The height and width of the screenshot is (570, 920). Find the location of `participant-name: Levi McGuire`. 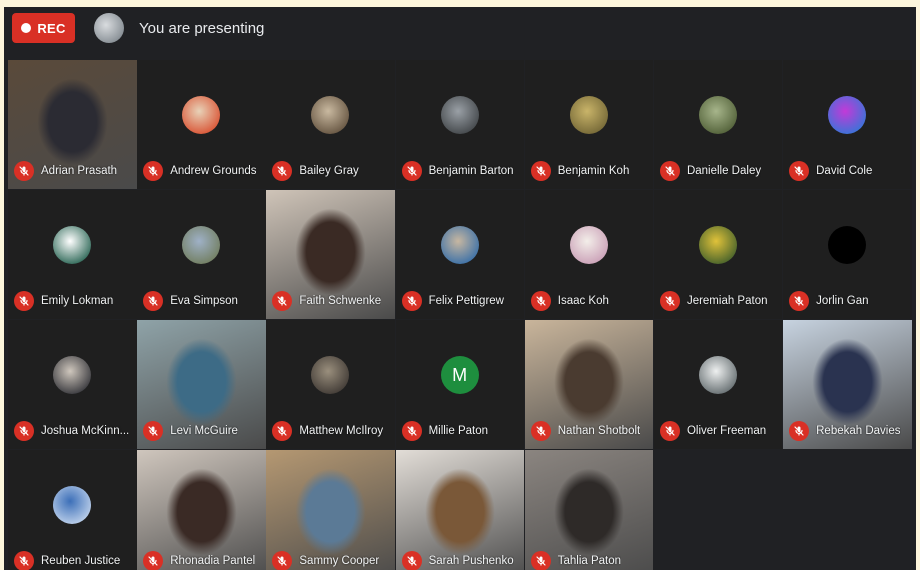

participant-name: Levi McGuire is located at coordinates (204, 431).